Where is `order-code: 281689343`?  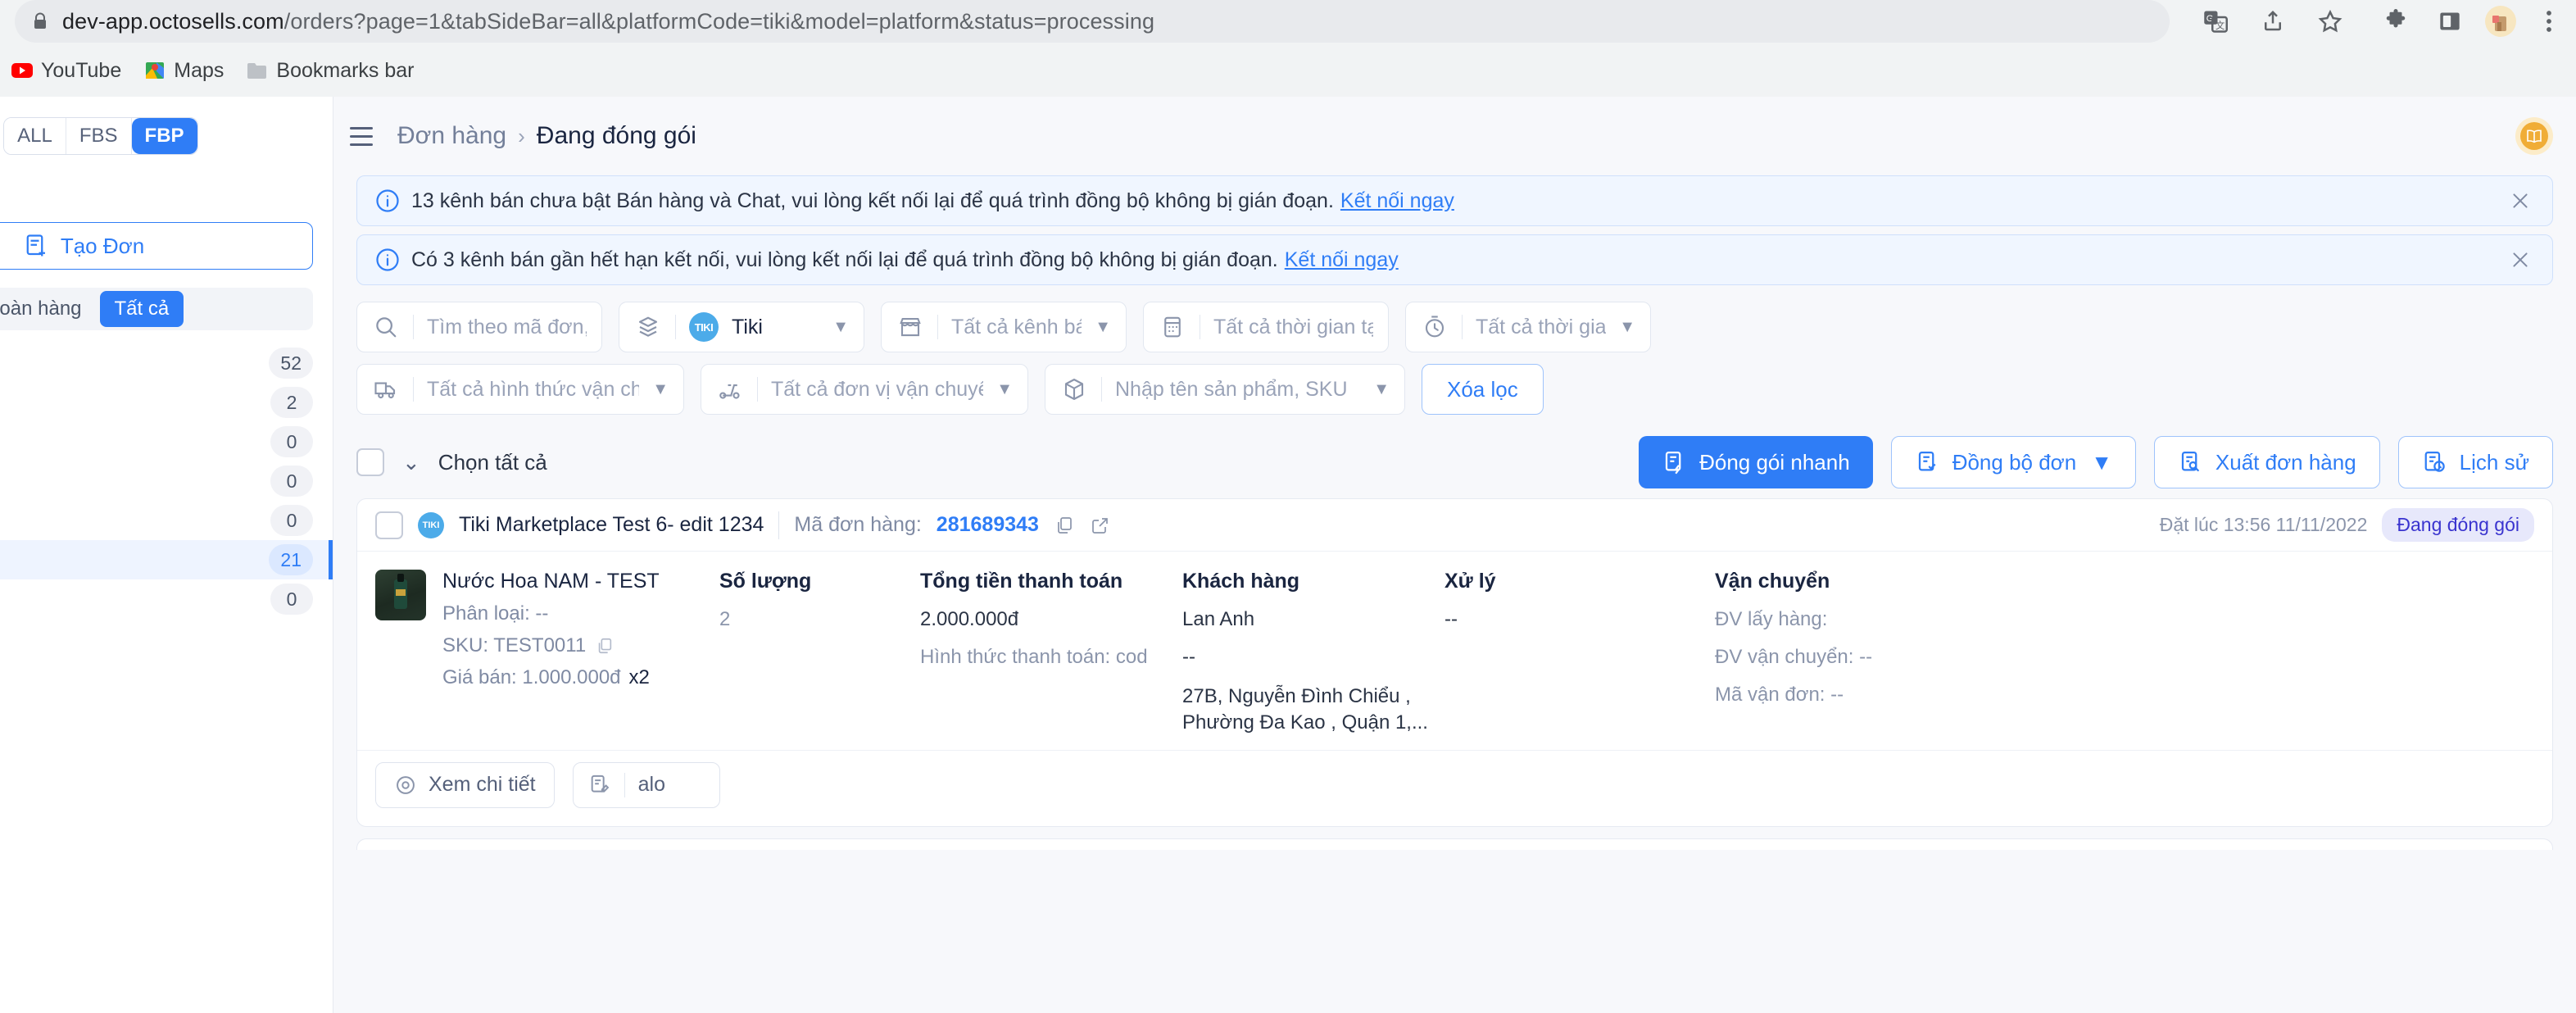
order-code: 281689343 is located at coordinates (988, 525).